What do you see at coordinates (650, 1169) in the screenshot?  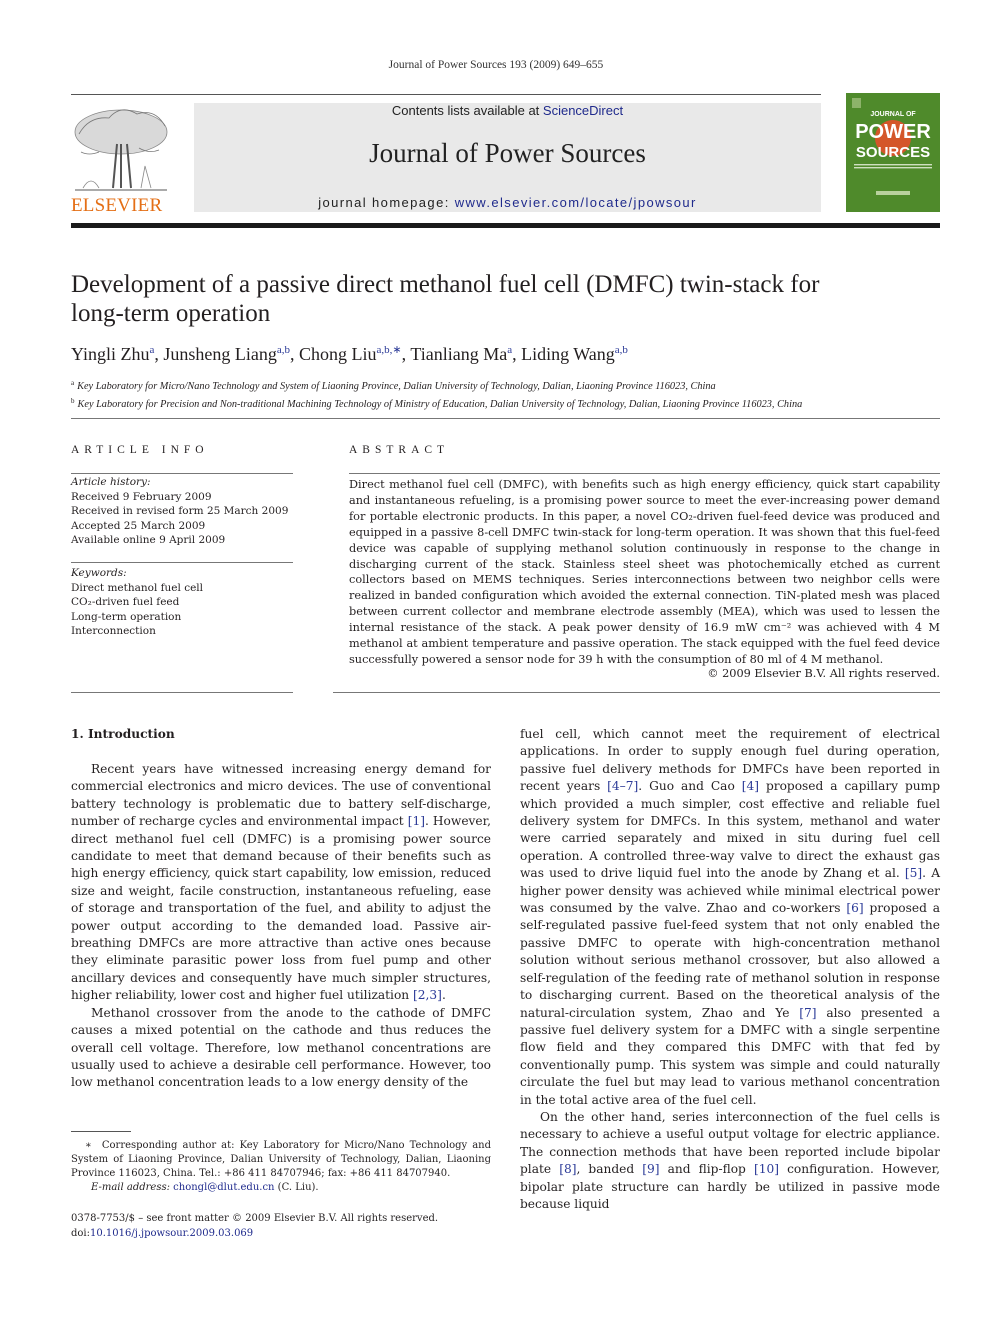 I see `citation-link: [9]` at bounding box center [650, 1169].